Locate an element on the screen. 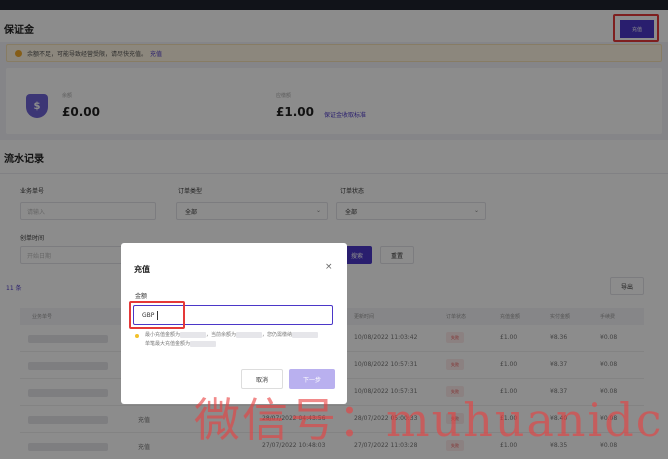 The width and height of the screenshot is (668, 459). tip-dot-icon is located at coordinates (137, 336).